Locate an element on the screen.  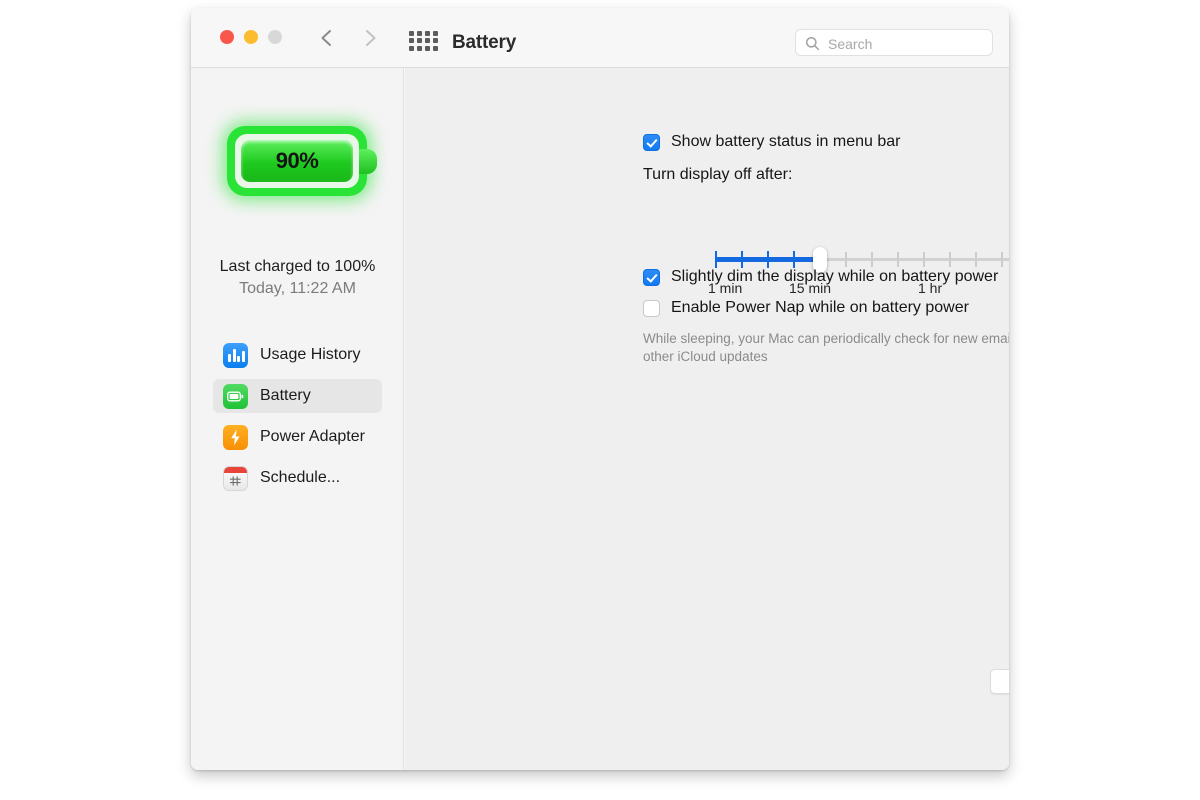
battery-icon is located at coordinates (235, 396).